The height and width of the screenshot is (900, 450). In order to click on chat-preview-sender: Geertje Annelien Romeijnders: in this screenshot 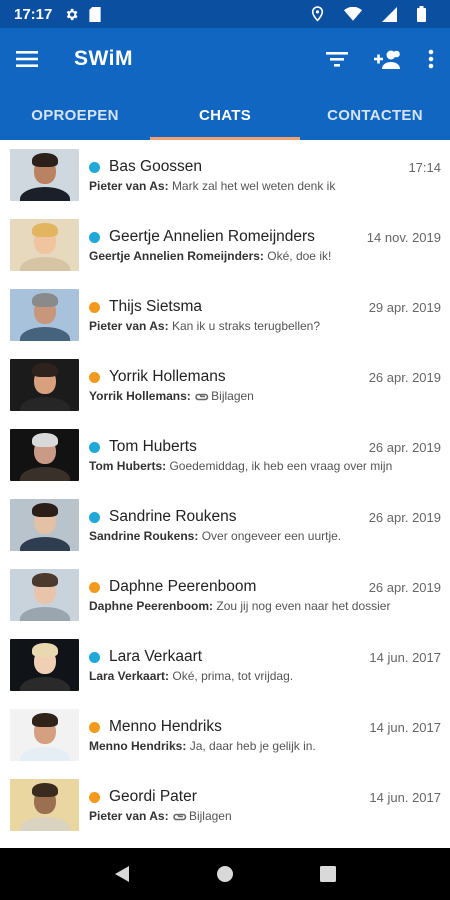, I will do `click(176, 256)`.